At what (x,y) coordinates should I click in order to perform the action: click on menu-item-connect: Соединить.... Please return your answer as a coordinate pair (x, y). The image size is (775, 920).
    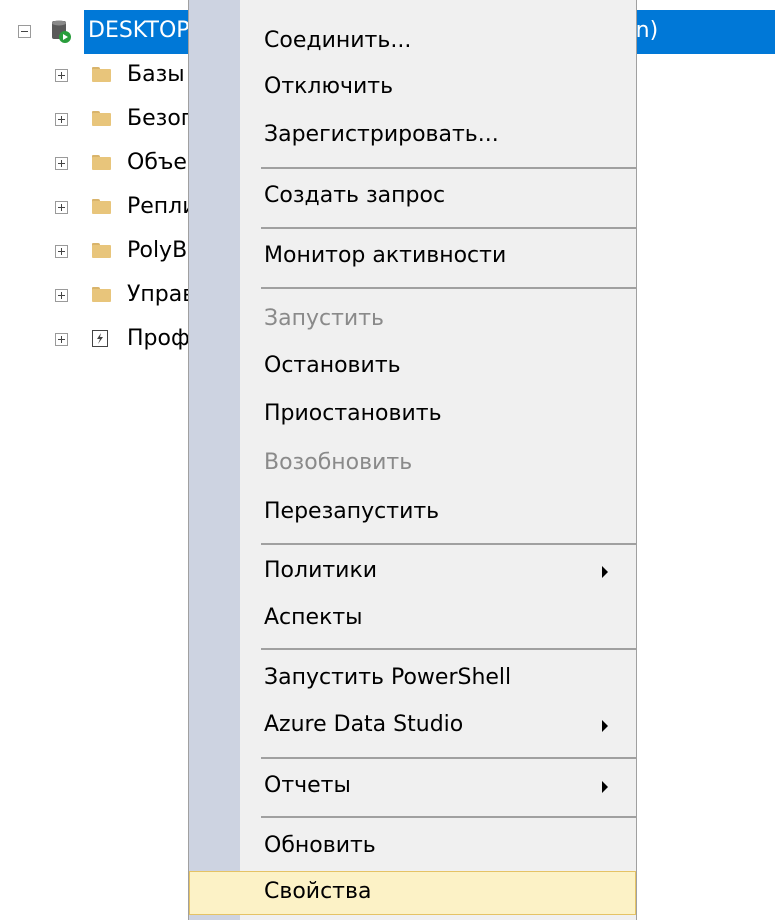
    Looking at the image, I should click on (412, 42).